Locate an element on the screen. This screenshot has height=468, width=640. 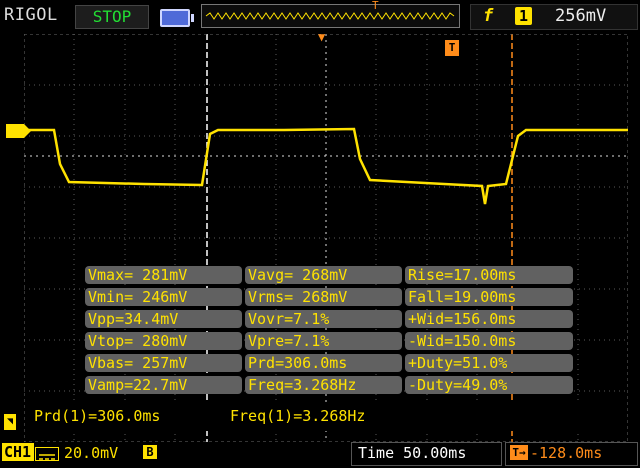
meas-vtop: Vtop= 280mV is located at coordinates (163, 341).